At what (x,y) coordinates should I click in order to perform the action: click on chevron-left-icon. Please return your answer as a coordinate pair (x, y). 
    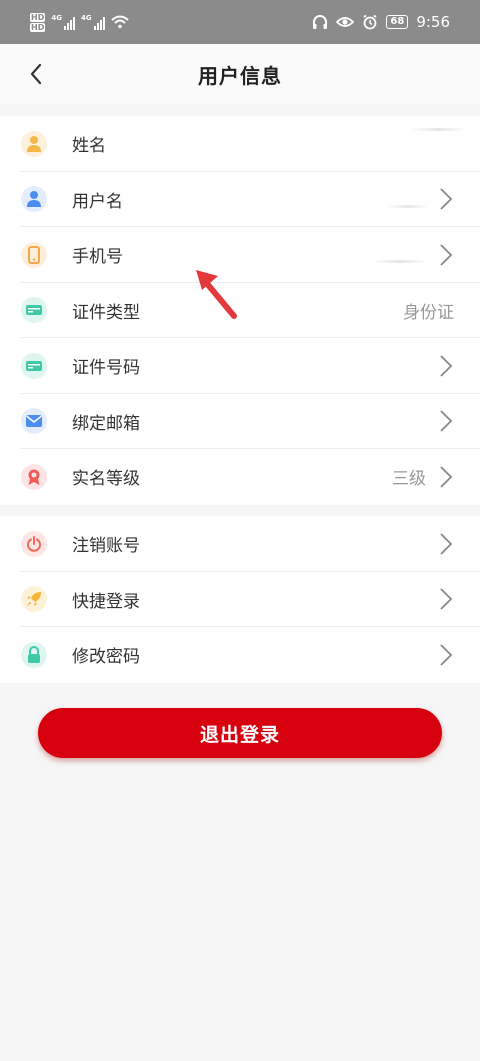
    Looking at the image, I should click on (36, 74).